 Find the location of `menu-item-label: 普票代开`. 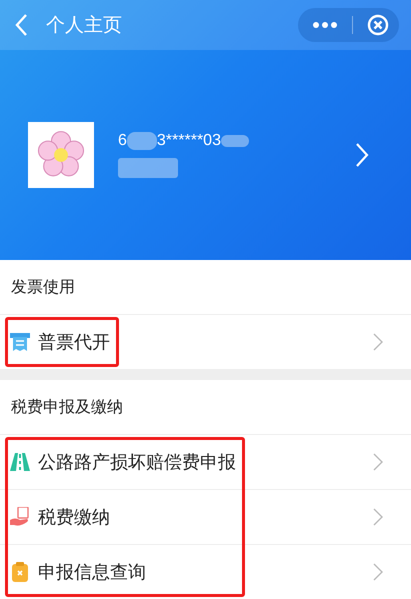

menu-item-label: 普票代开 is located at coordinates (74, 342).